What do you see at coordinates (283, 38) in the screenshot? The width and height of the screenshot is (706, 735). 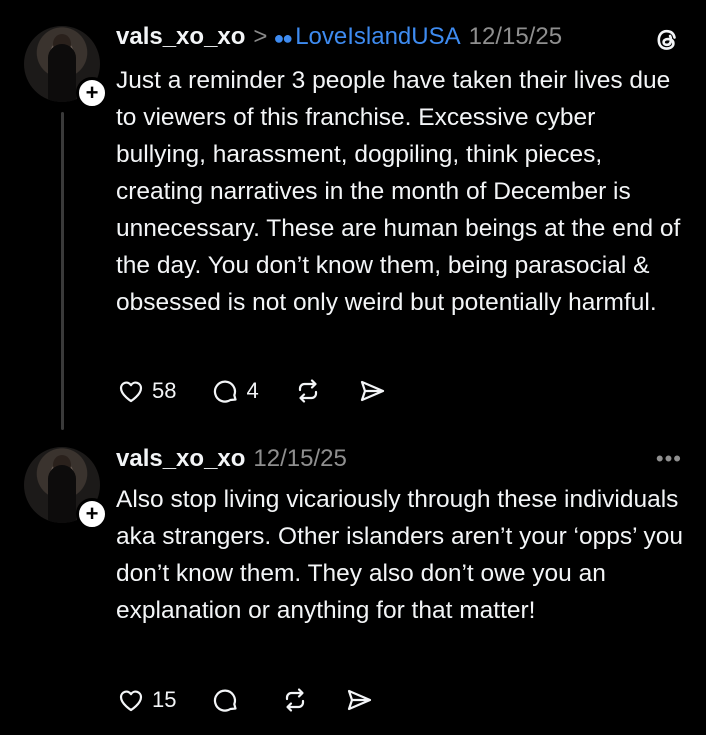 I see `topic-icon: ●●` at bounding box center [283, 38].